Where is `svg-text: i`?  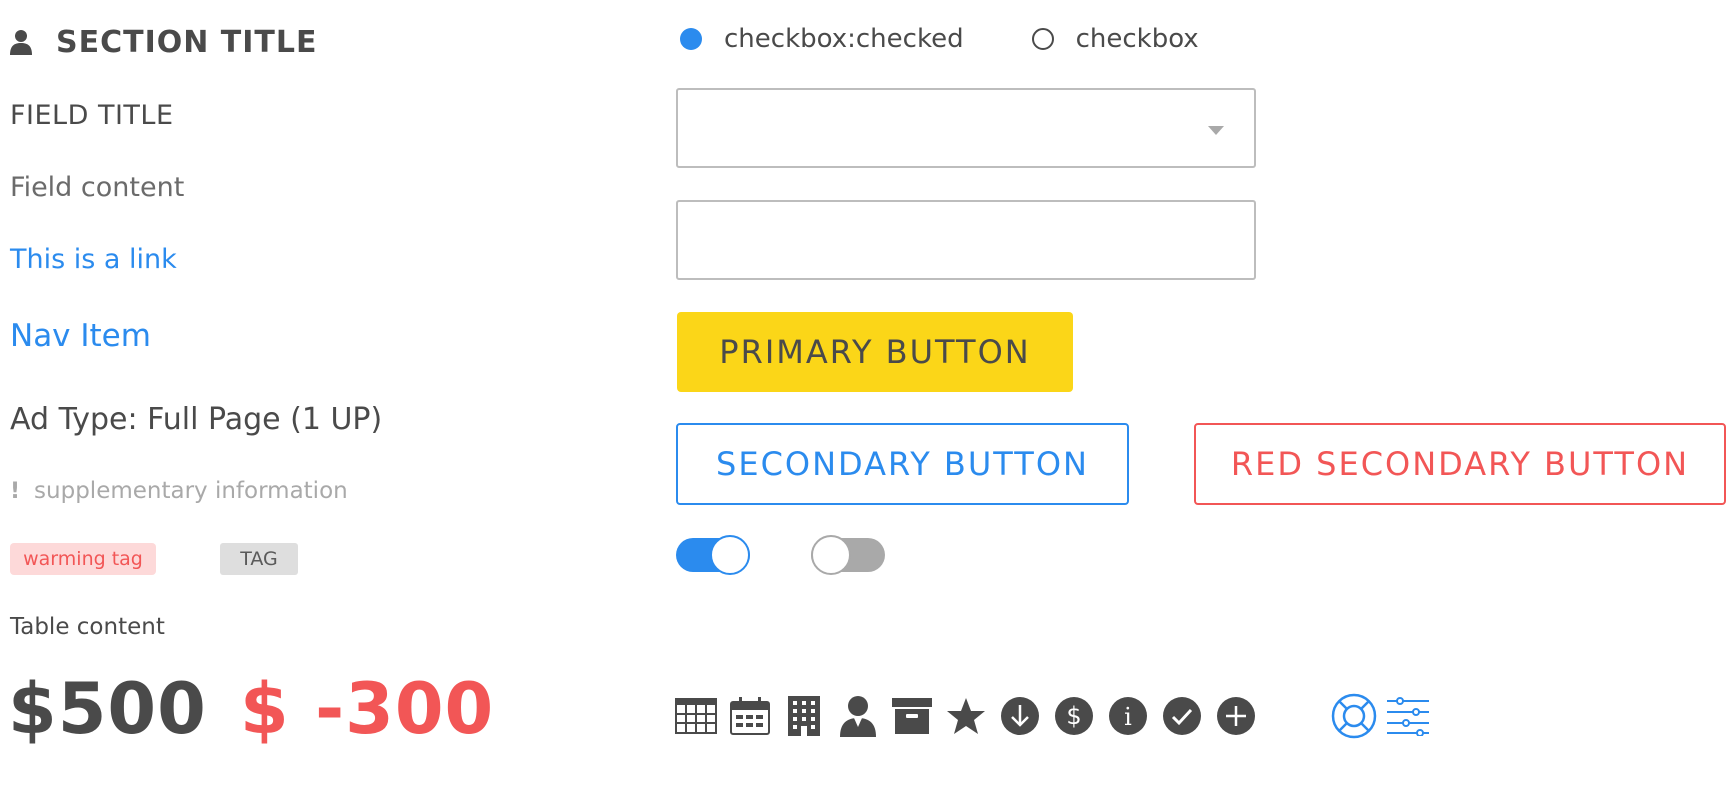 svg-text: i is located at coordinates (1128, 717).